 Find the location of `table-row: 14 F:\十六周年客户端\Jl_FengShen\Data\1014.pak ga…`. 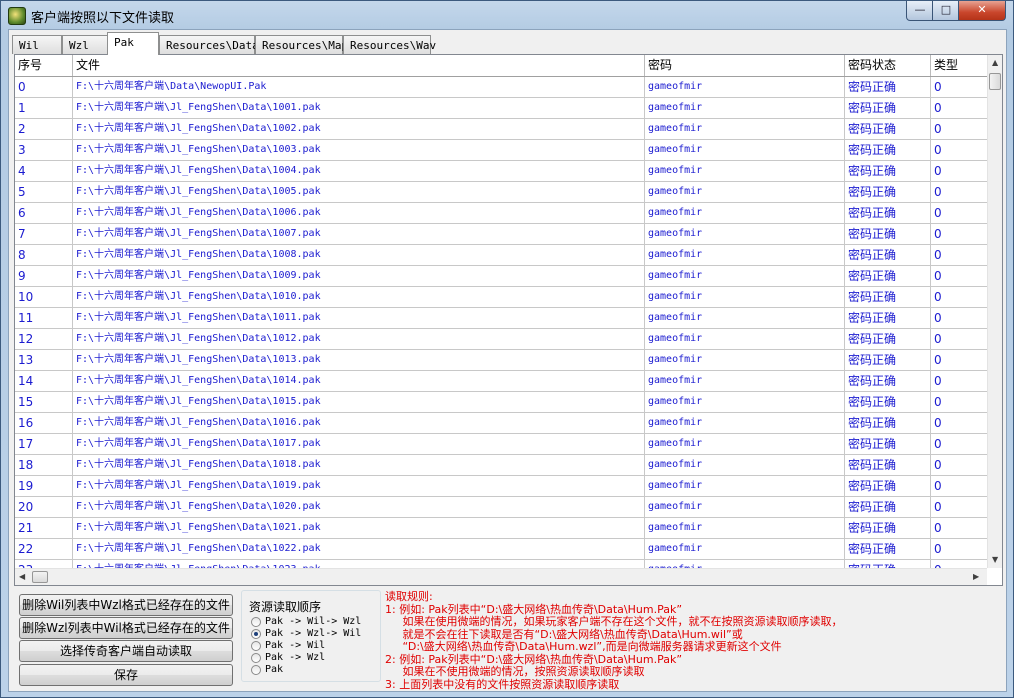

table-row: 14 F:\十六周年客户端\Jl_FengShen\Data\1014.pak ga… is located at coordinates (501, 381).